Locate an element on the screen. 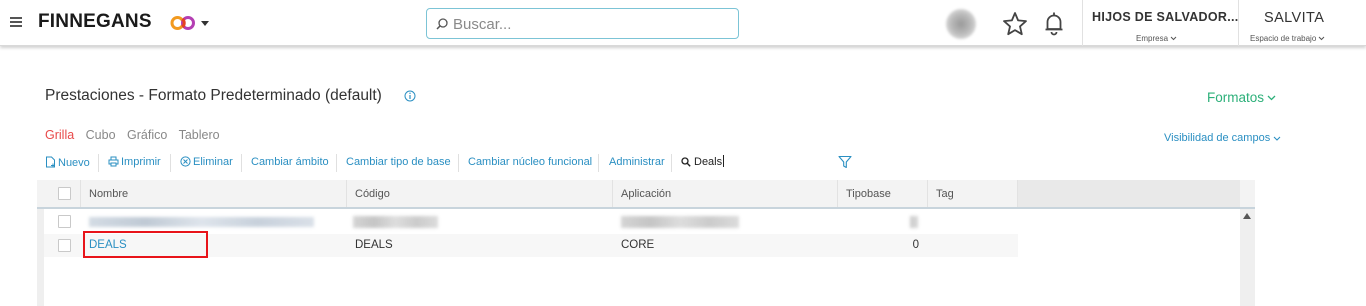 The width and height of the screenshot is (1366, 306). workspace-selector: SALVITA Espacio de trabajo is located at coordinates (1302, 23).